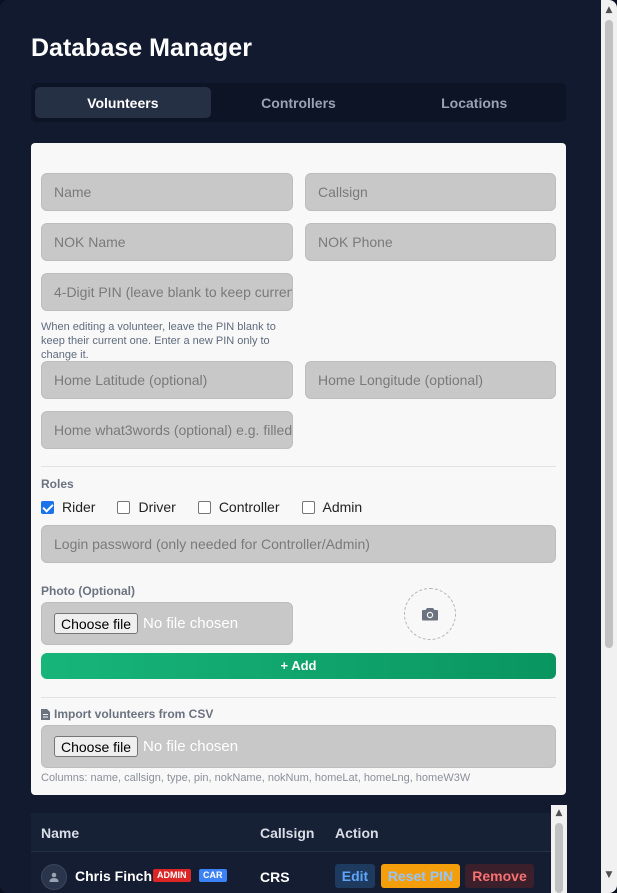 This screenshot has width=617, height=893. Describe the element at coordinates (499, 876) in the screenshot. I see `remove-button: Remove` at that location.